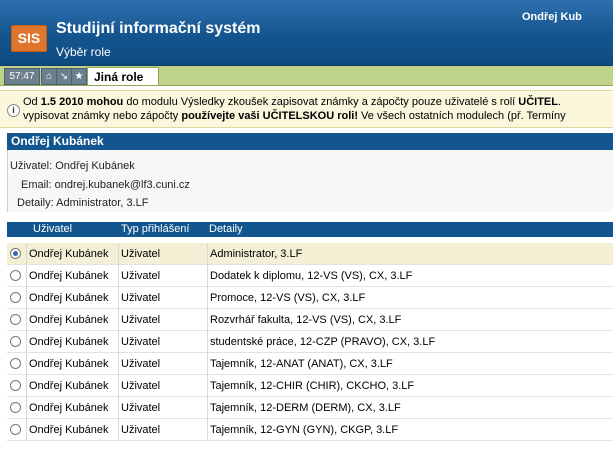  Describe the element at coordinates (35, 203) in the screenshot. I see `details-label: Detaily:` at that location.